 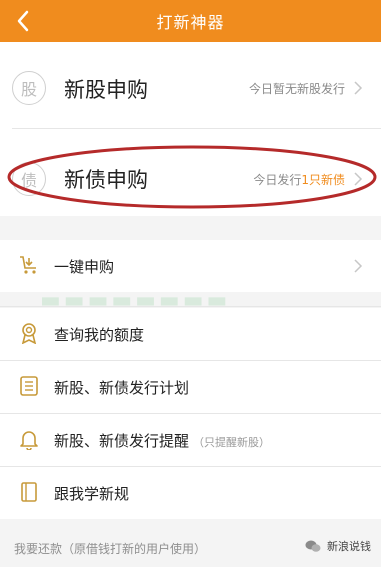 I want to click on bell-icon, so click(x=29, y=440).